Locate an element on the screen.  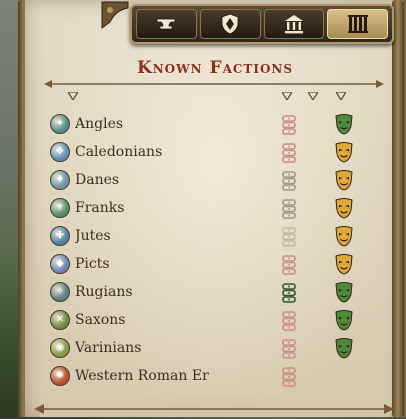
sort-by-name-arrow is located at coordinates (73, 96).